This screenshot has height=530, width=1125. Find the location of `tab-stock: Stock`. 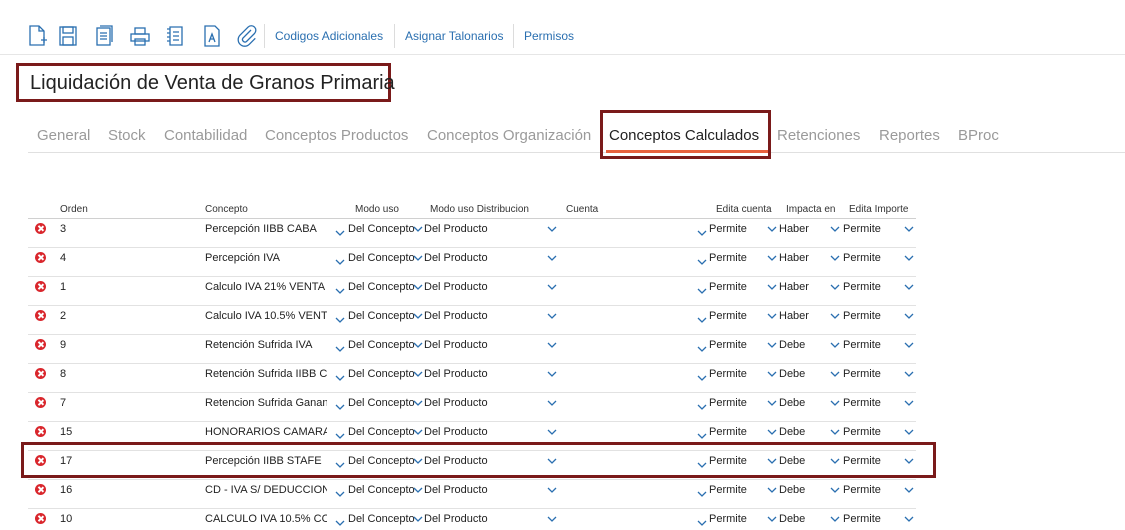

tab-stock: Stock is located at coordinates (127, 135).